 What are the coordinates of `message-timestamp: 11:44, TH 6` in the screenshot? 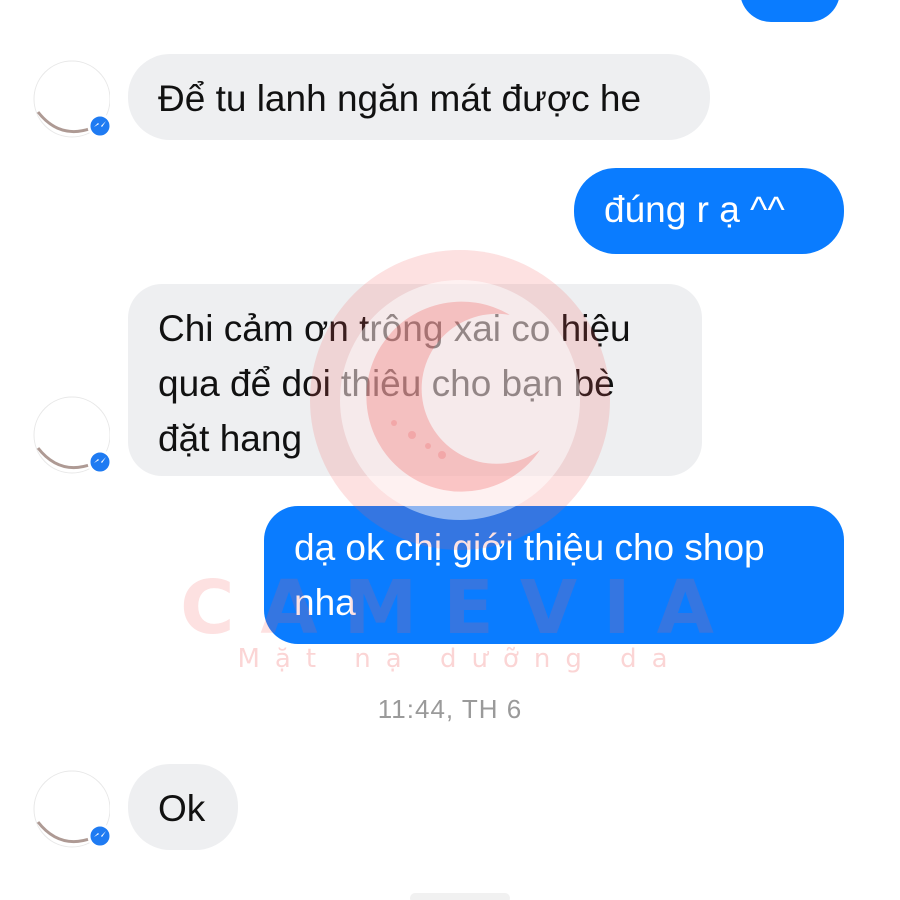 It's located at (450, 709).